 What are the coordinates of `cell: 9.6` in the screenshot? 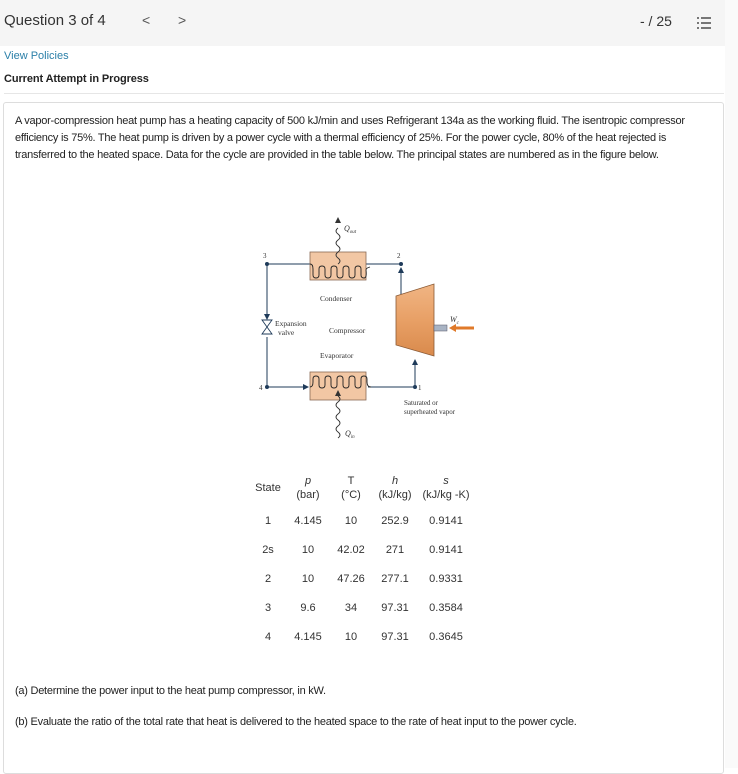 It's located at (308, 607).